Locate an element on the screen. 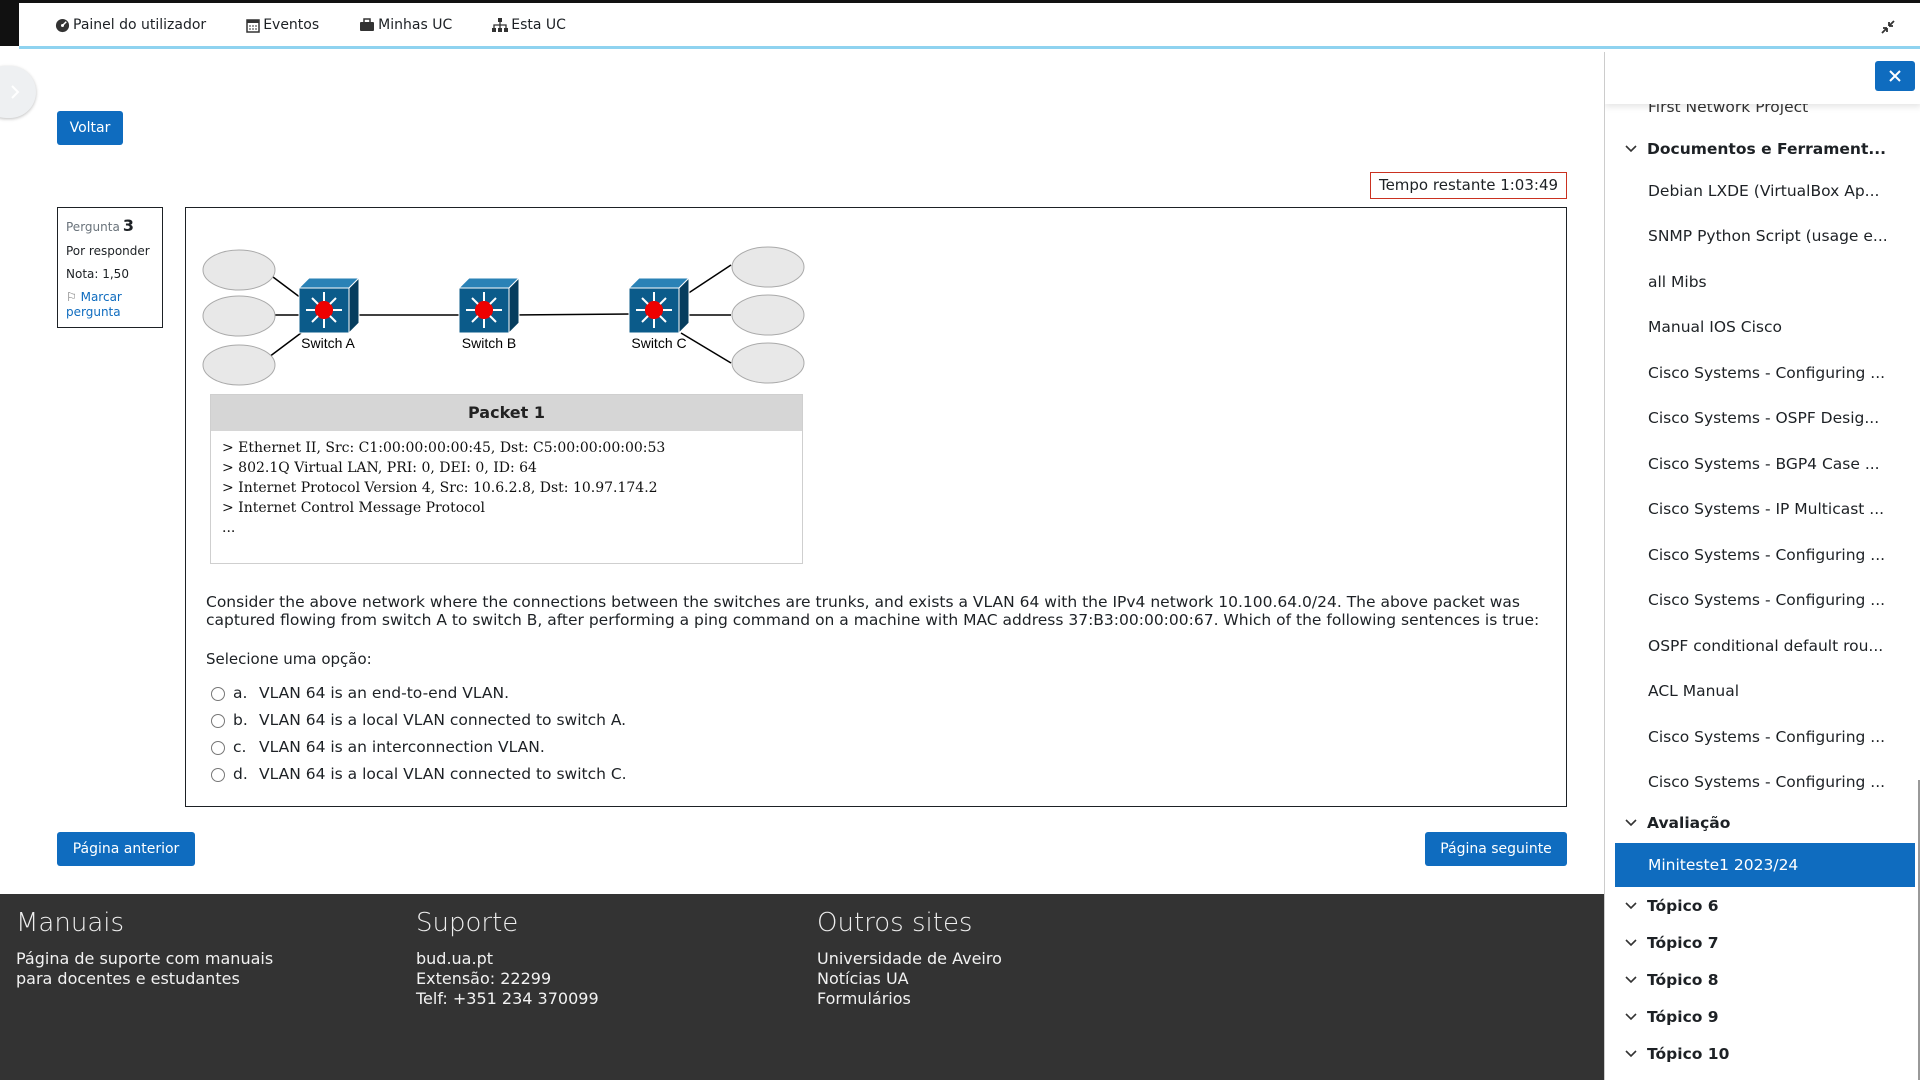 The image size is (1920, 1080). flag-question-link: ⚐ Marcar pergunta is located at coordinates (110, 305).